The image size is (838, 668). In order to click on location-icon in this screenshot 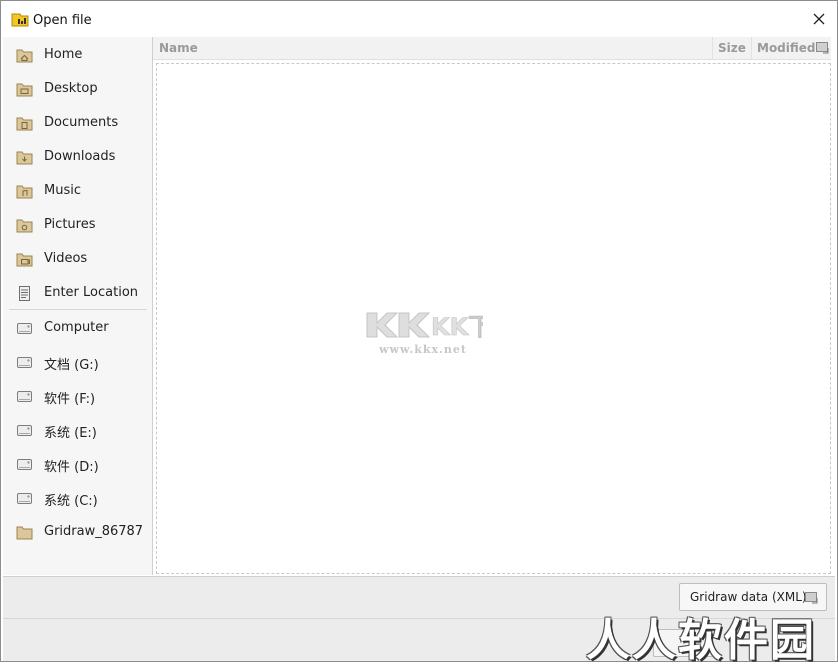, I will do `click(24, 293)`.